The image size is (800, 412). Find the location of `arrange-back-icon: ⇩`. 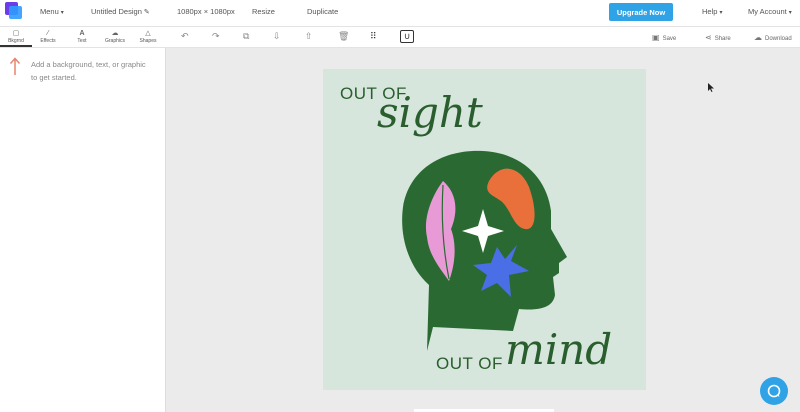

arrange-back-icon: ⇩ is located at coordinates (277, 36).